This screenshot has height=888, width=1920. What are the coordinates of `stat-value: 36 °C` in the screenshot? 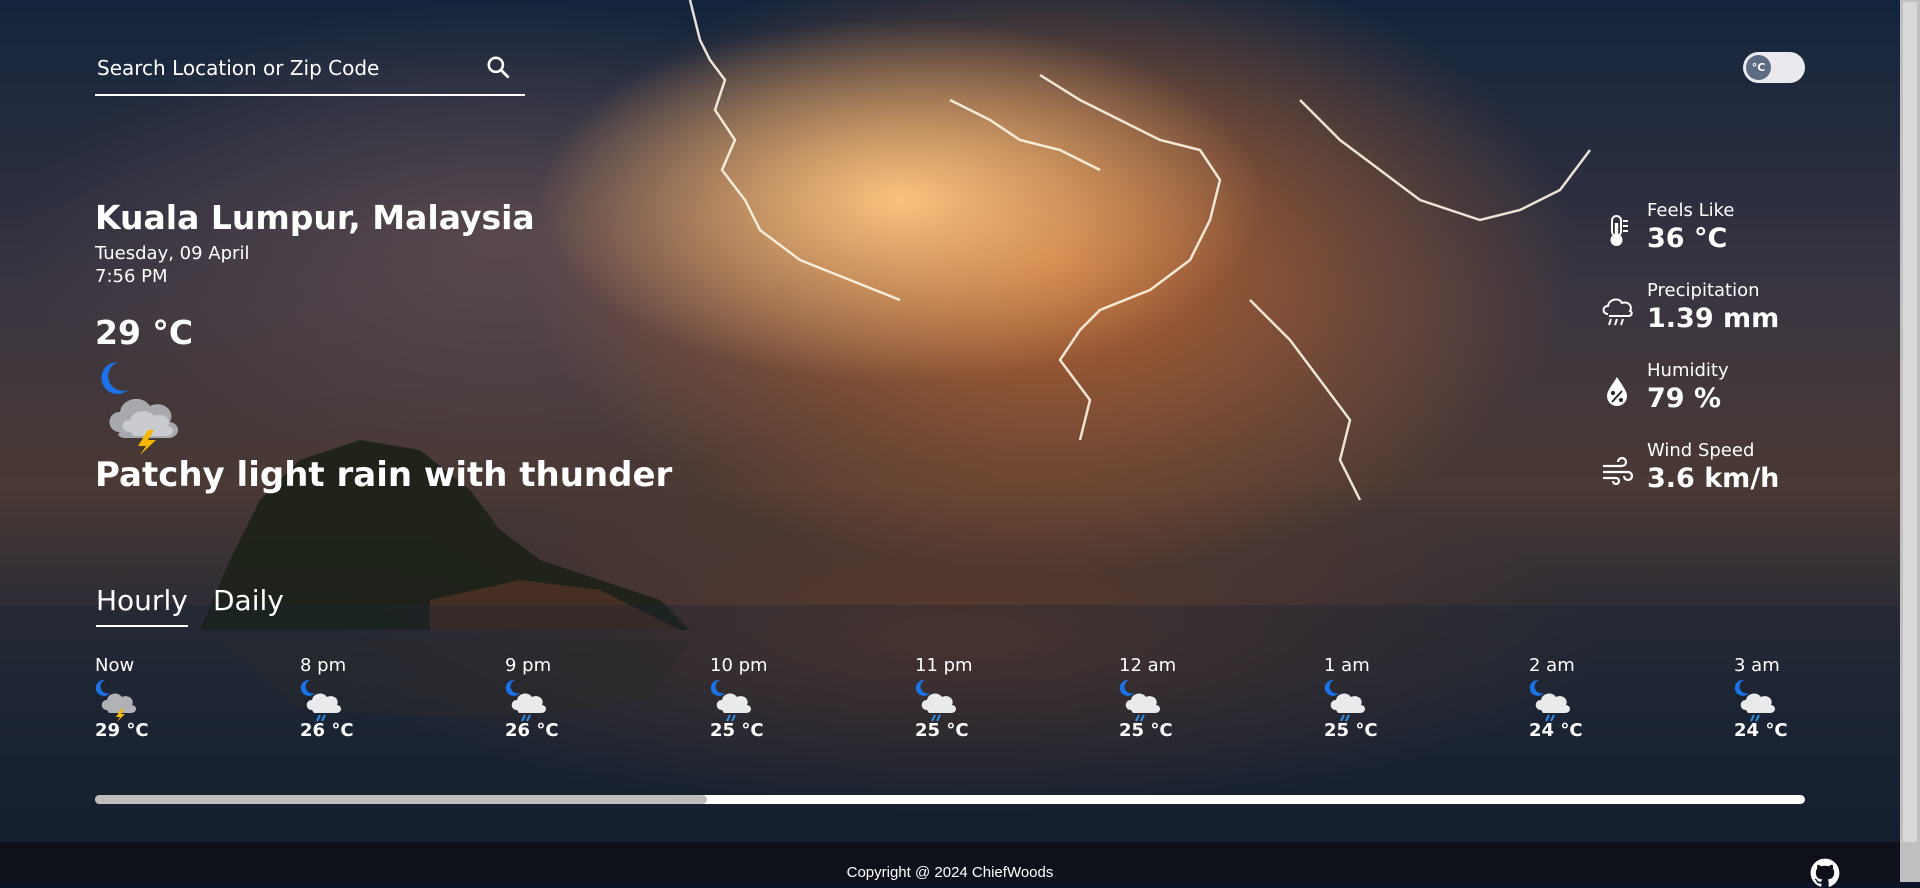 It's located at (1687, 238).